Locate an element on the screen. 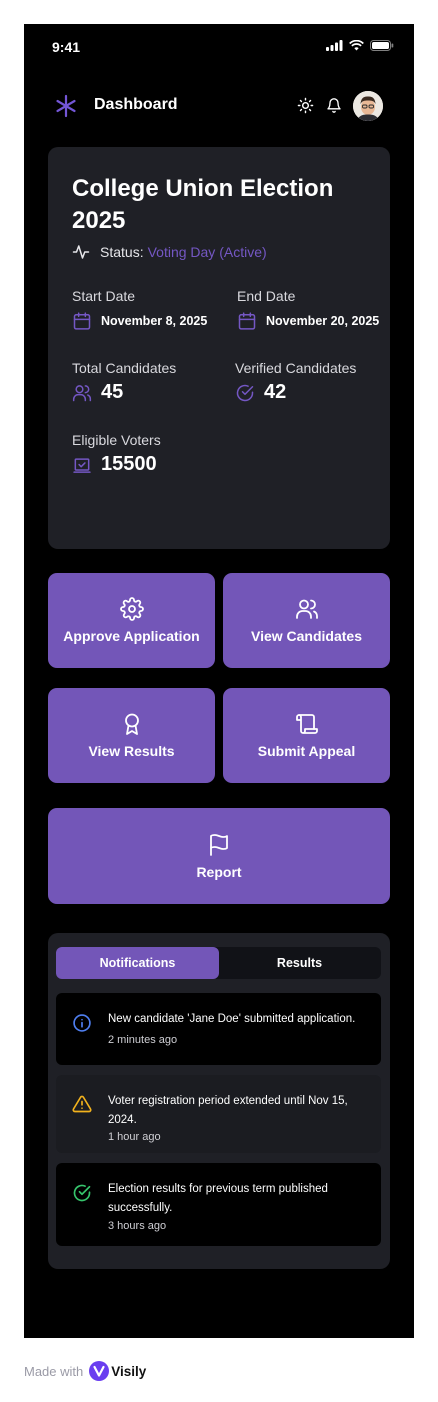  logo-icon is located at coordinates (66, 106).